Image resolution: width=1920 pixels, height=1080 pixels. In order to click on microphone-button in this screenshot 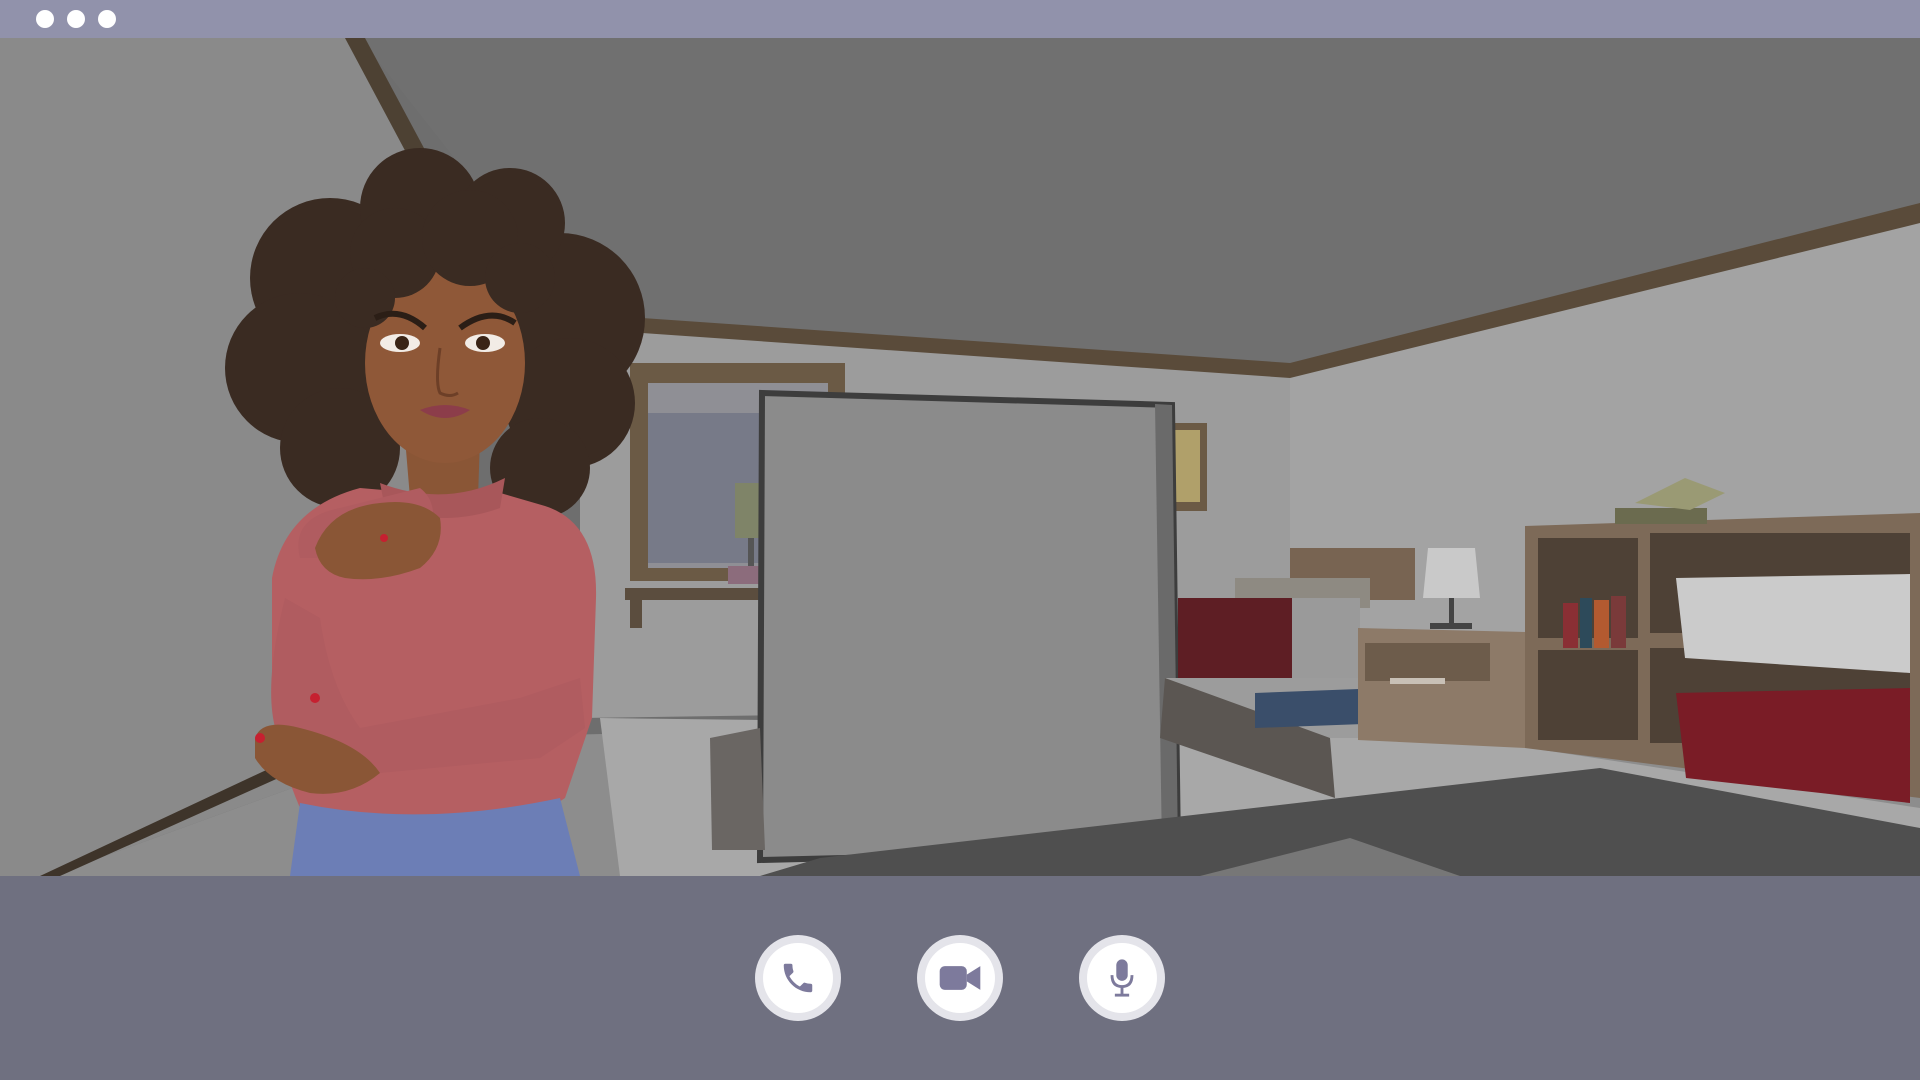, I will do `click(1122, 978)`.